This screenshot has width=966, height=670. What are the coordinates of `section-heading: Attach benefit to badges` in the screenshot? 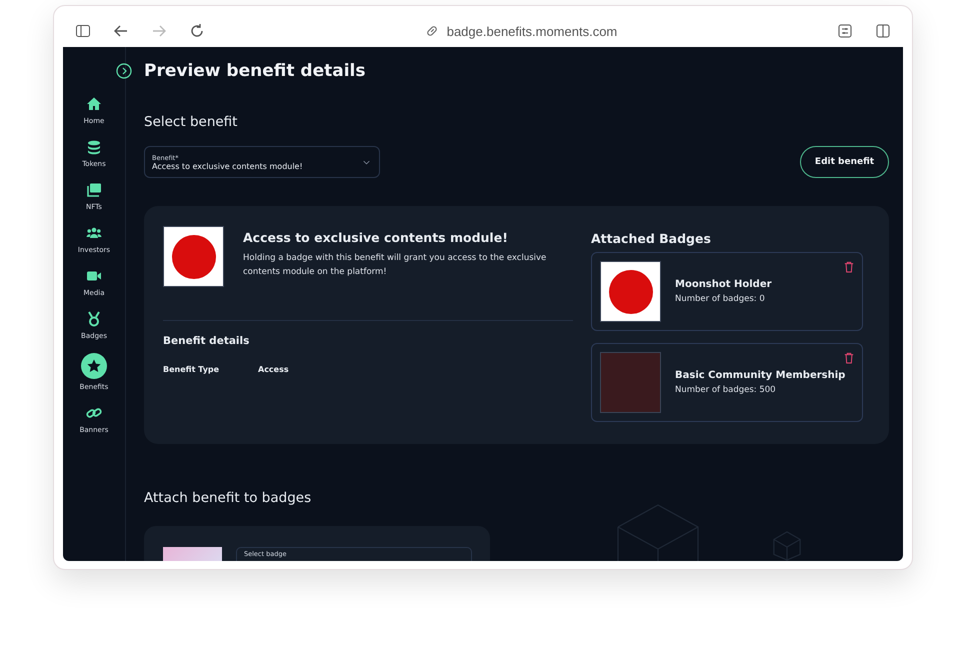 It's located at (228, 498).